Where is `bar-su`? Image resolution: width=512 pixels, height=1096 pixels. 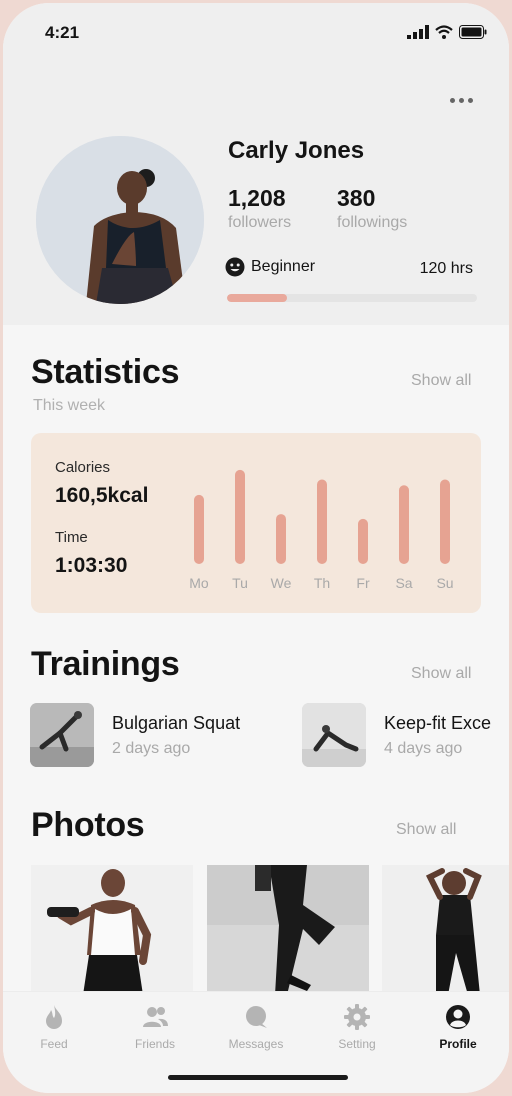 bar-su is located at coordinates (445, 521).